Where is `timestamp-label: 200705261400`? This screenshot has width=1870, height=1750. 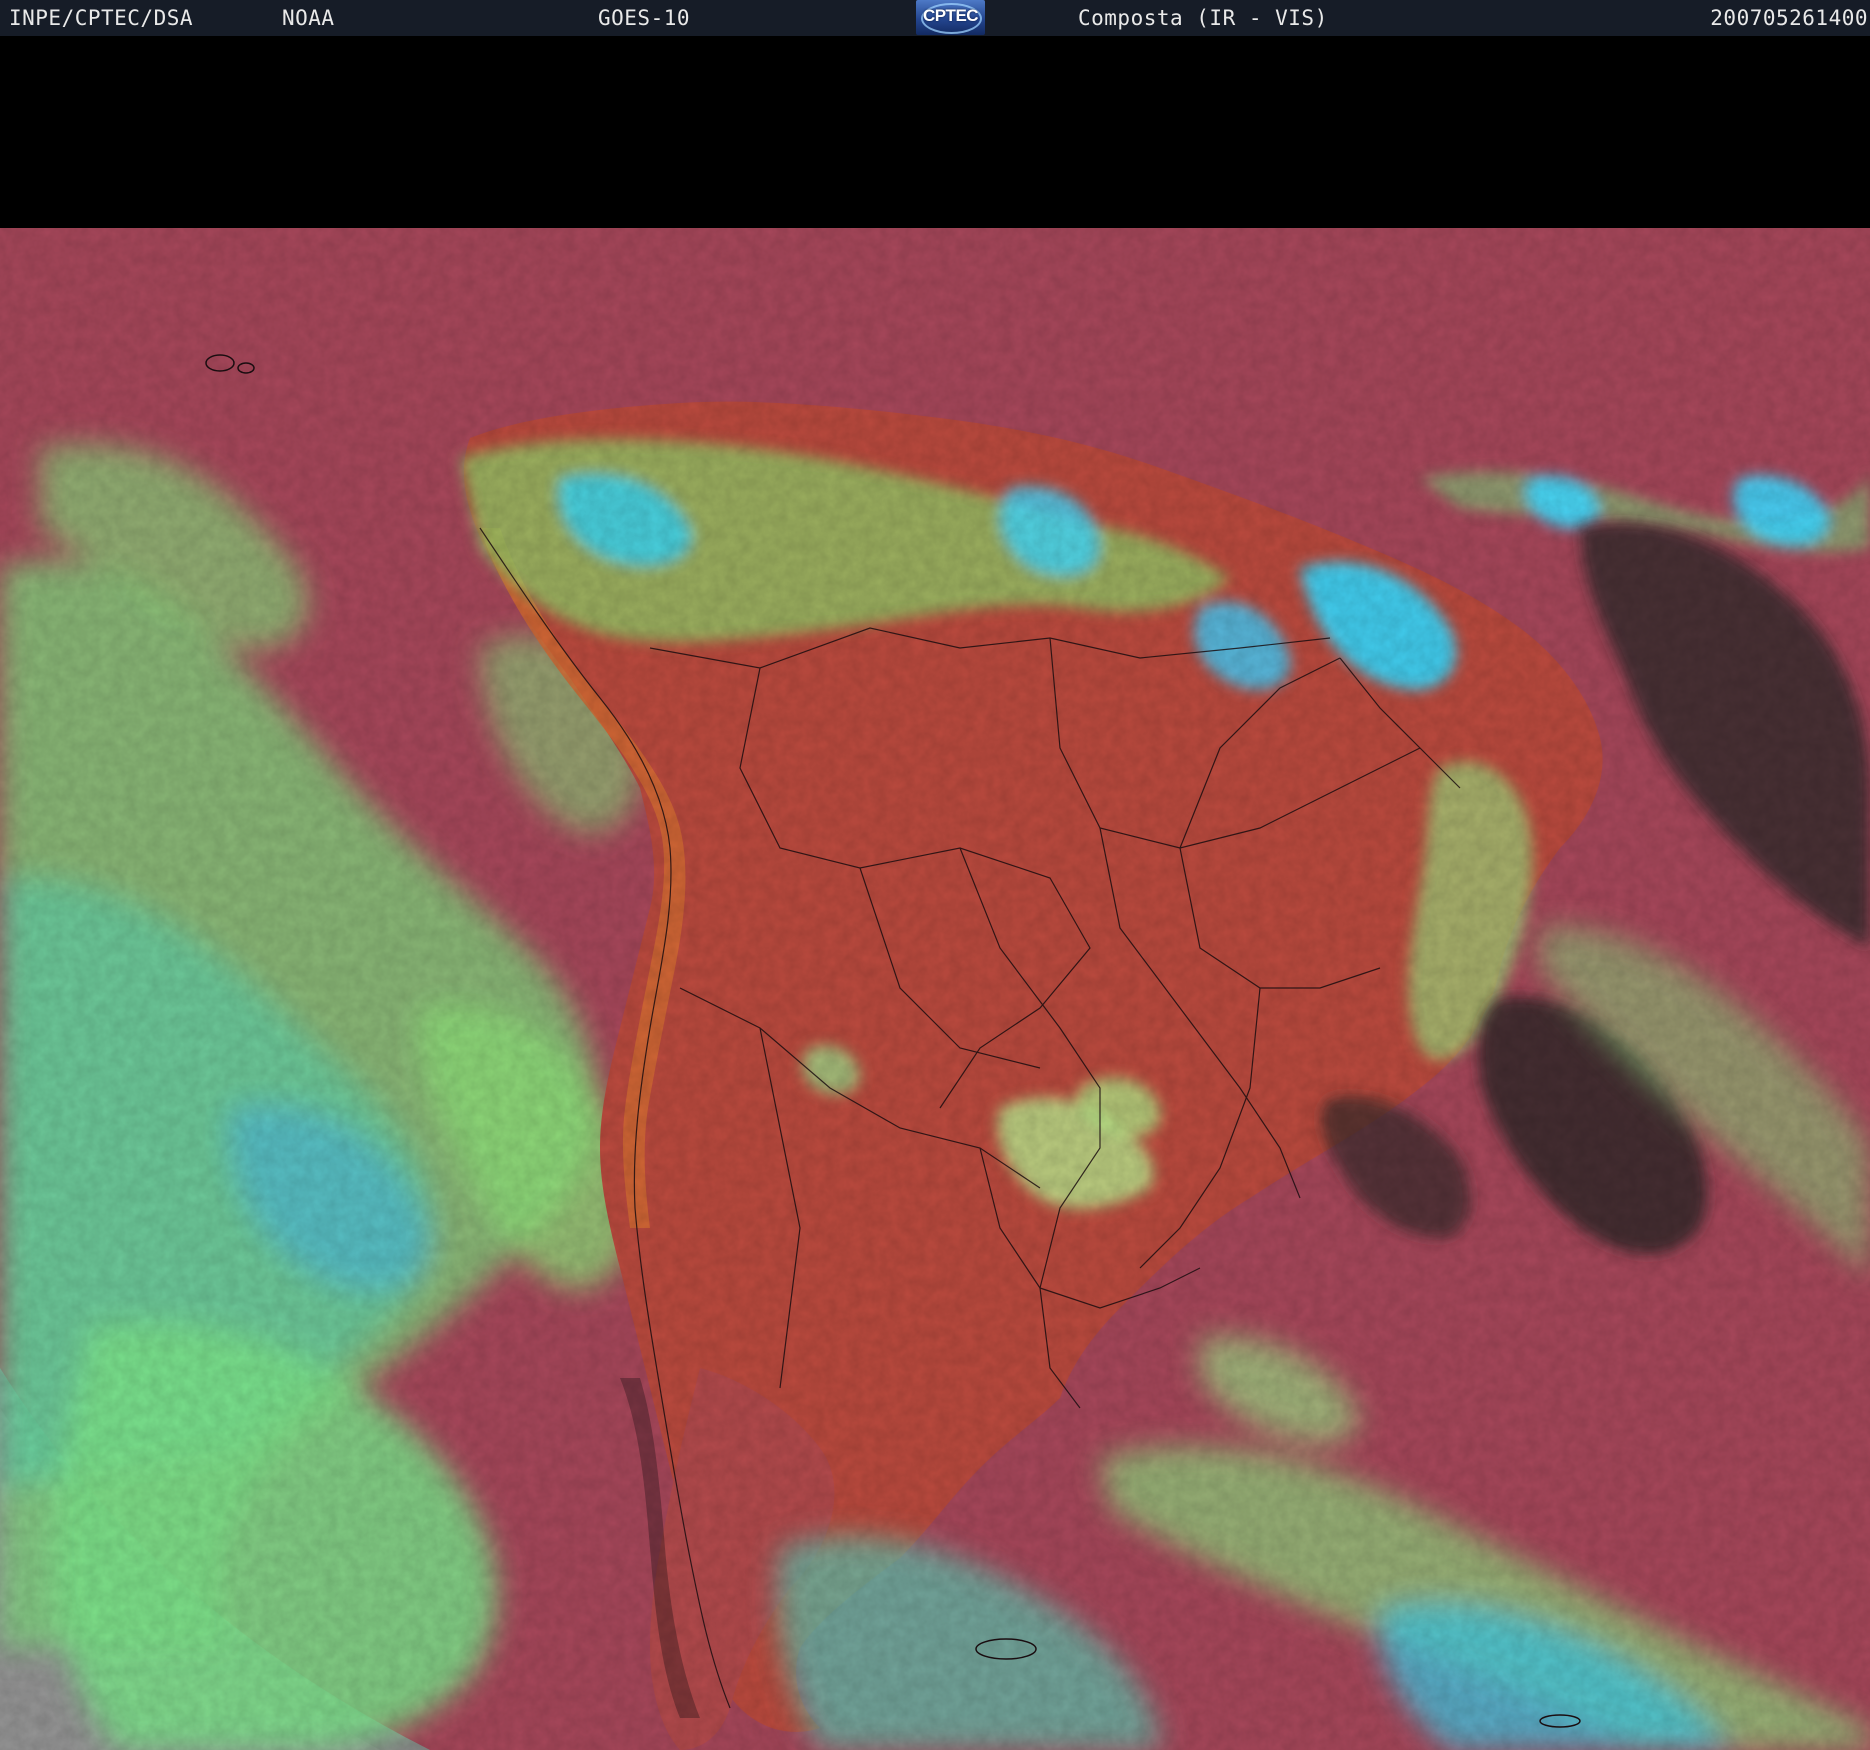 timestamp-label: 200705261400 is located at coordinates (1789, 18).